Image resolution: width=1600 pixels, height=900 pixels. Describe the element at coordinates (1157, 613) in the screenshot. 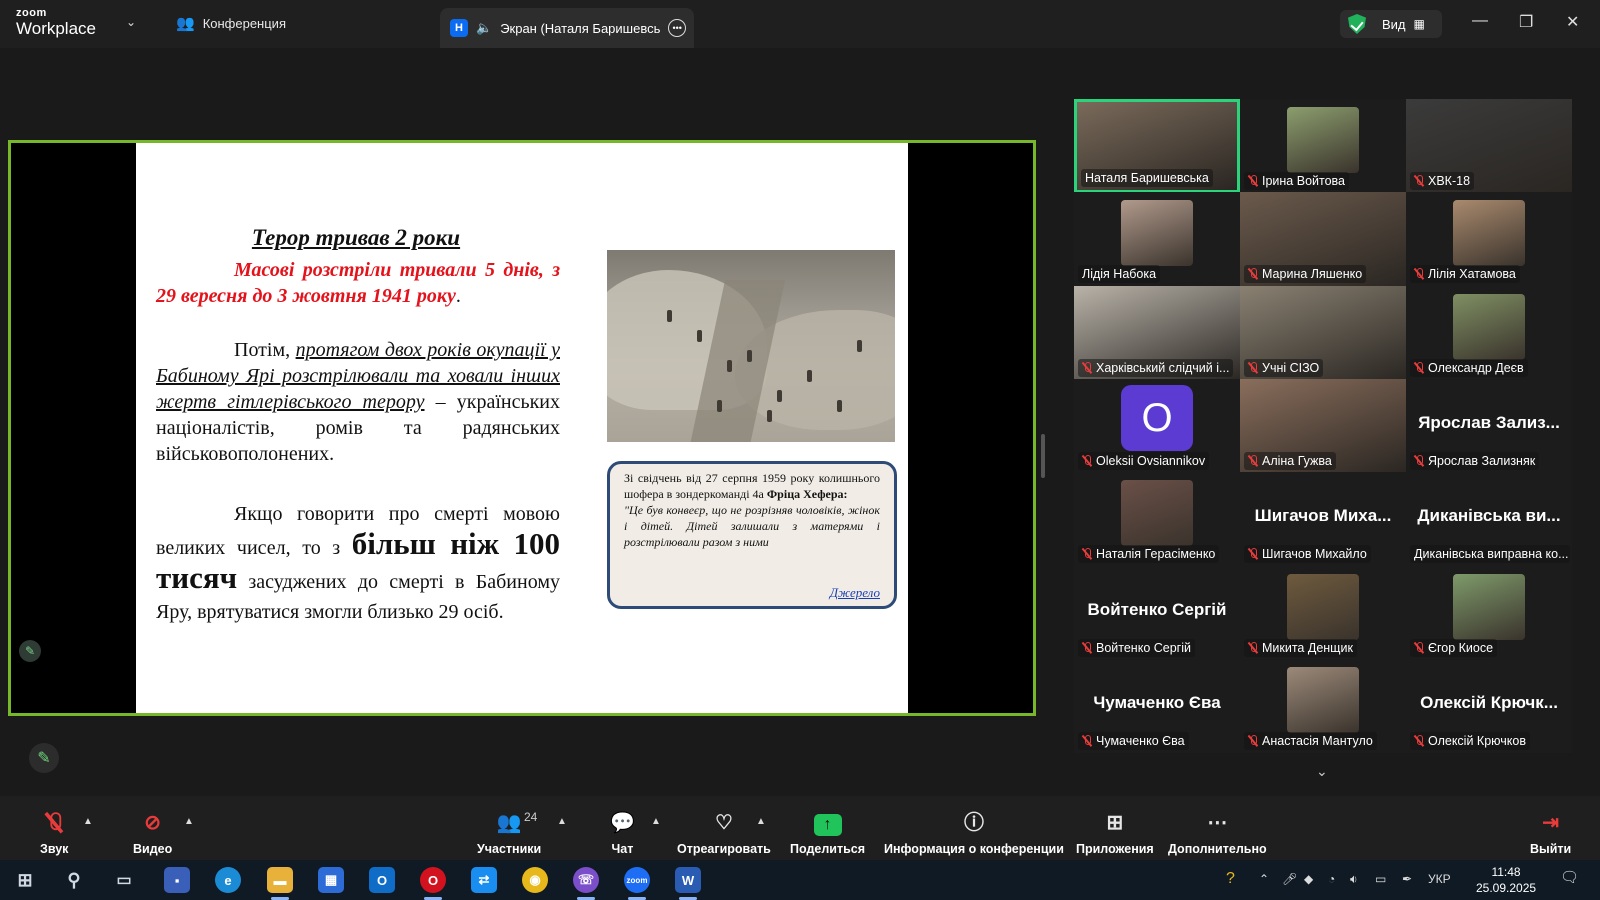

I see `participant-tile: Войтенко Сергій Войтенко Сергій` at that location.